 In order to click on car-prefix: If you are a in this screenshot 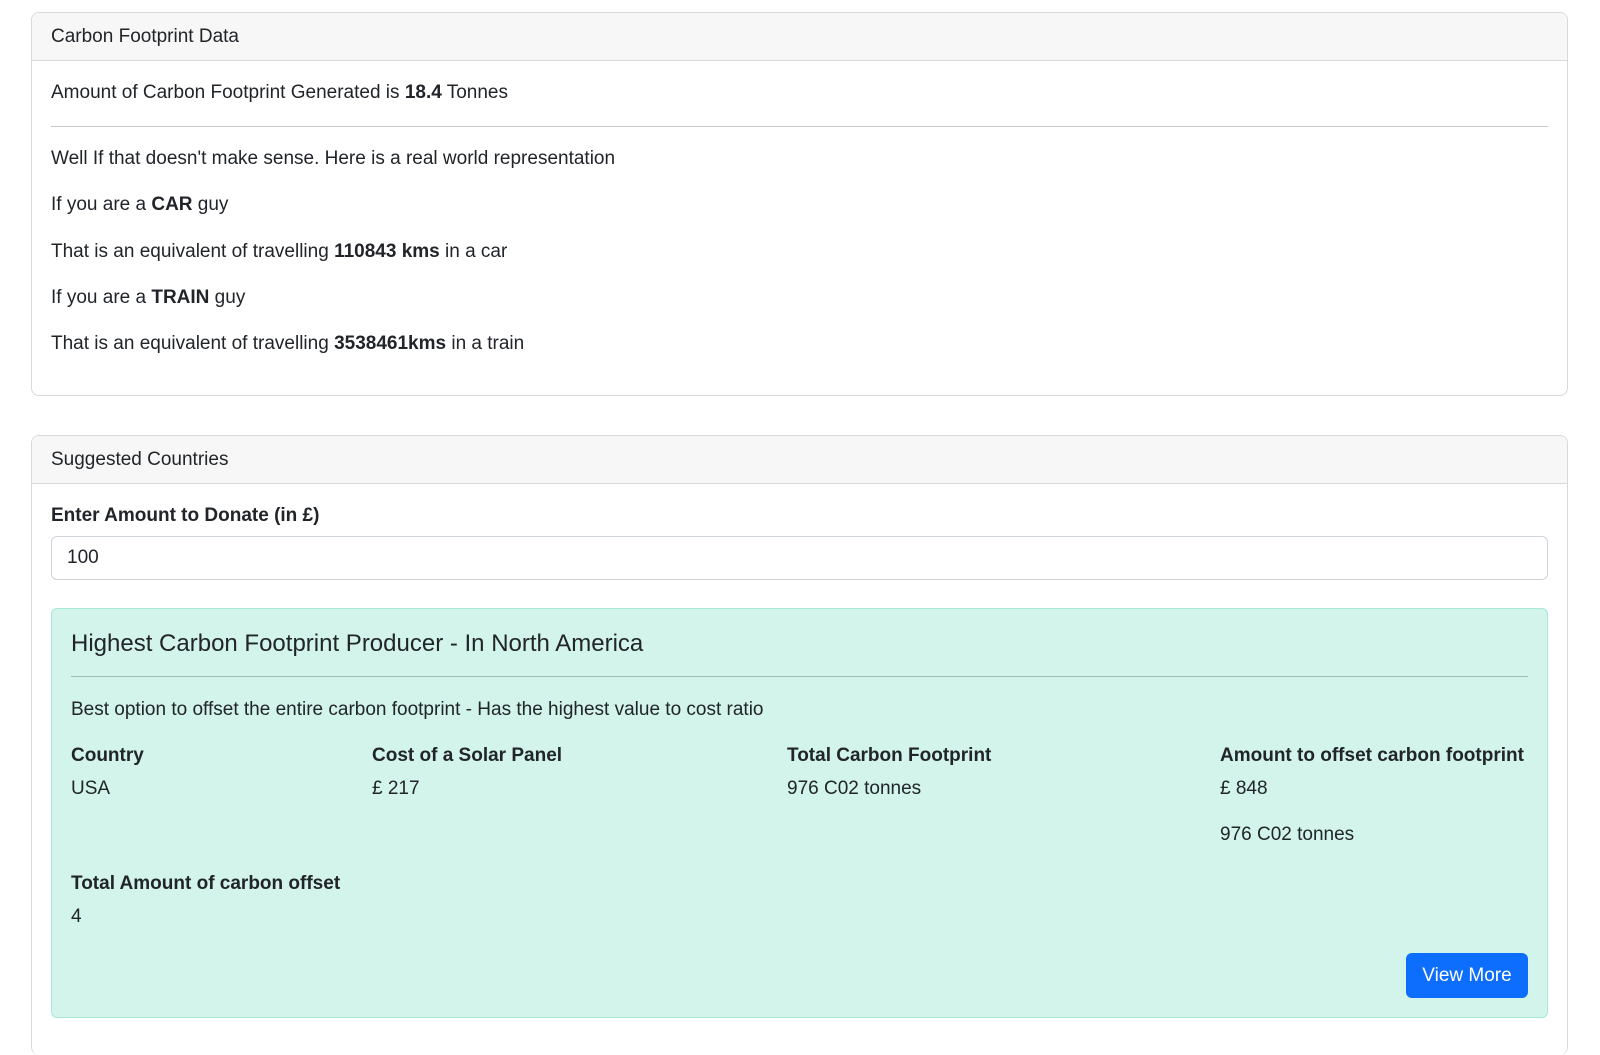, I will do `click(101, 204)`.